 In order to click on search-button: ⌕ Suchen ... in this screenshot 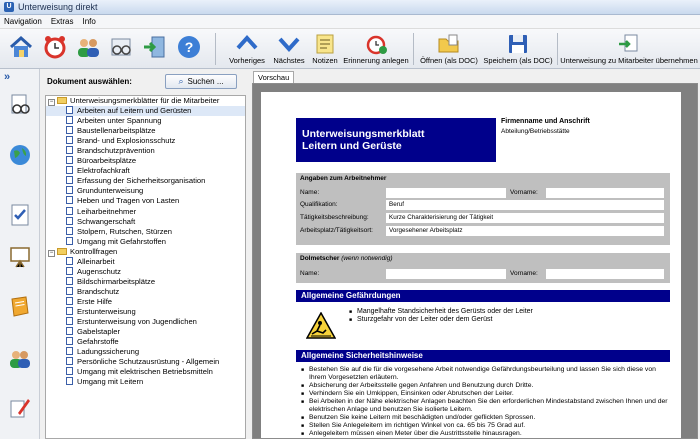, I will do `click(201, 81)`.